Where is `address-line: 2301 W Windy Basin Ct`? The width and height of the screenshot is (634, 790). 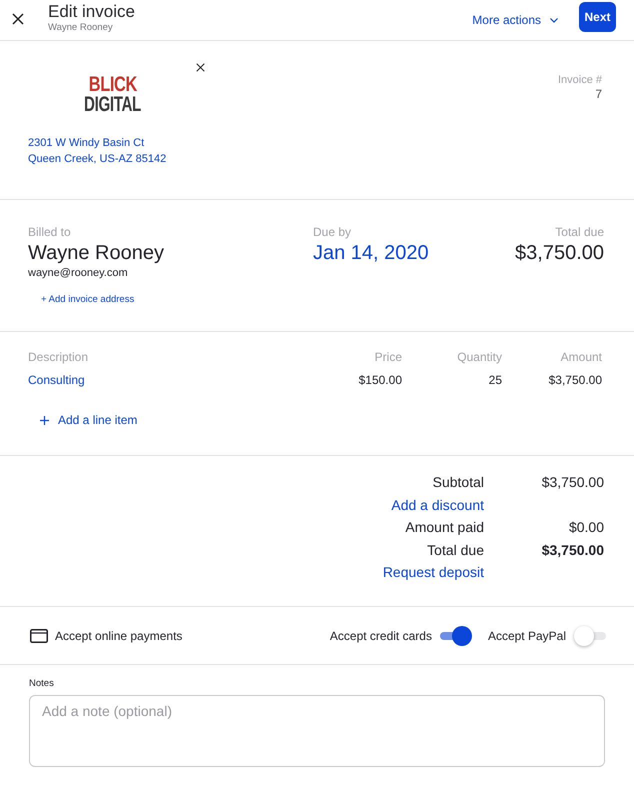
address-line: 2301 W Windy Basin Ct is located at coordinates (86, 143).